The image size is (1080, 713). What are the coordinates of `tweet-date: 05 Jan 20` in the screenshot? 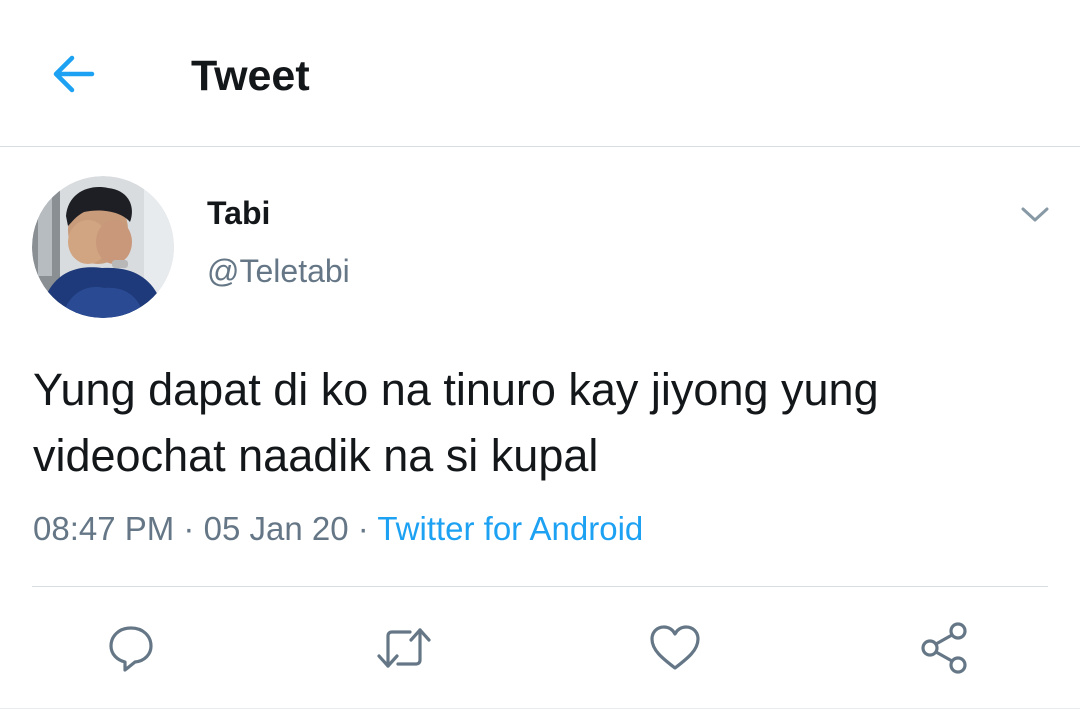 It's located at (276, 528).